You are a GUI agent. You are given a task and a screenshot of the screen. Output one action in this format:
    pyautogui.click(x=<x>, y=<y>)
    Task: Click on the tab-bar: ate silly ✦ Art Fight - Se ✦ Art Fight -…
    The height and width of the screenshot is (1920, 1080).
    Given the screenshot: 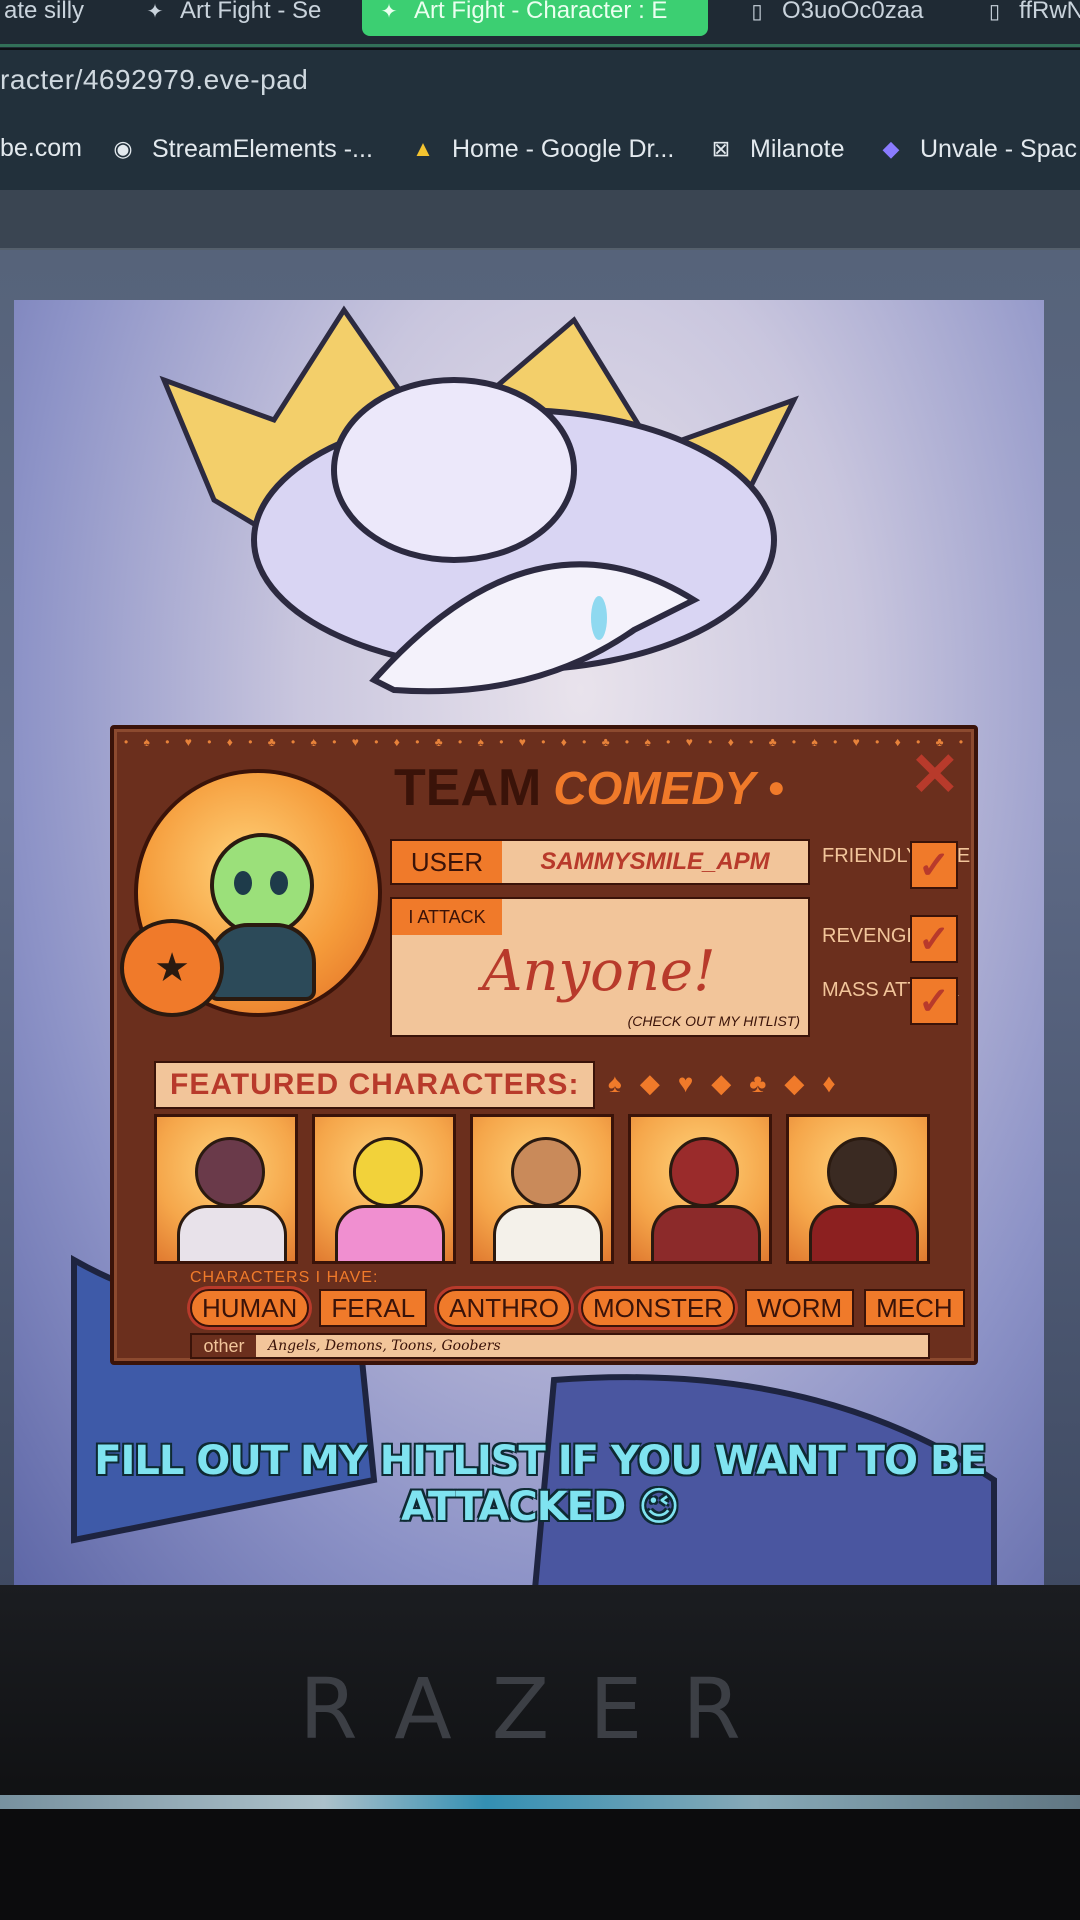 What is the action you would take?
    pyautogui.click(x=540, y=24)
    